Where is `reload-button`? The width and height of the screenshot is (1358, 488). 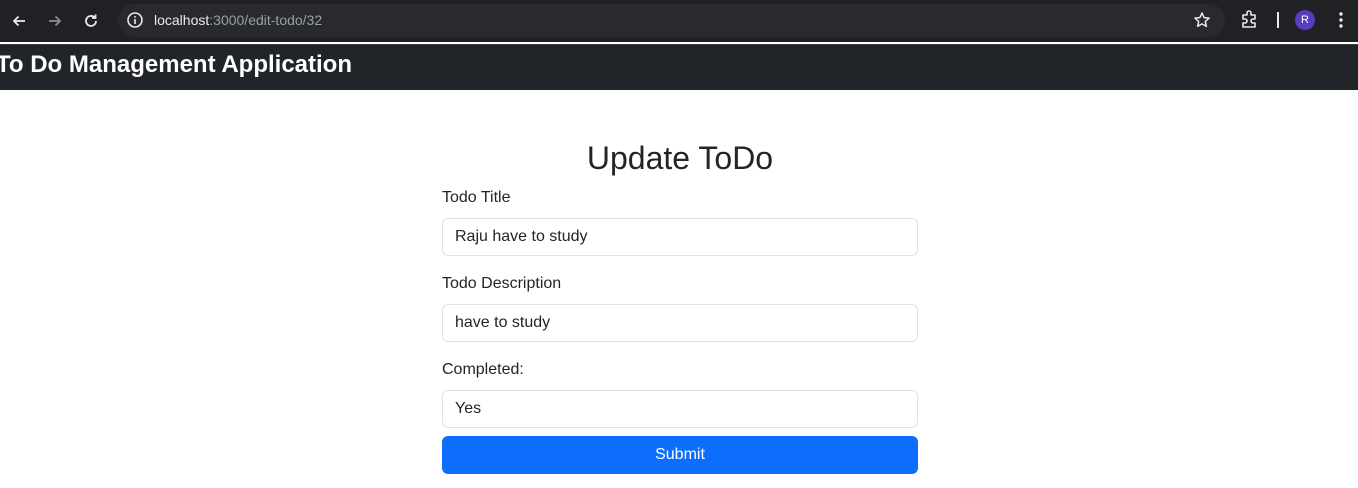
reload-button is located at coordinates (91, 21).